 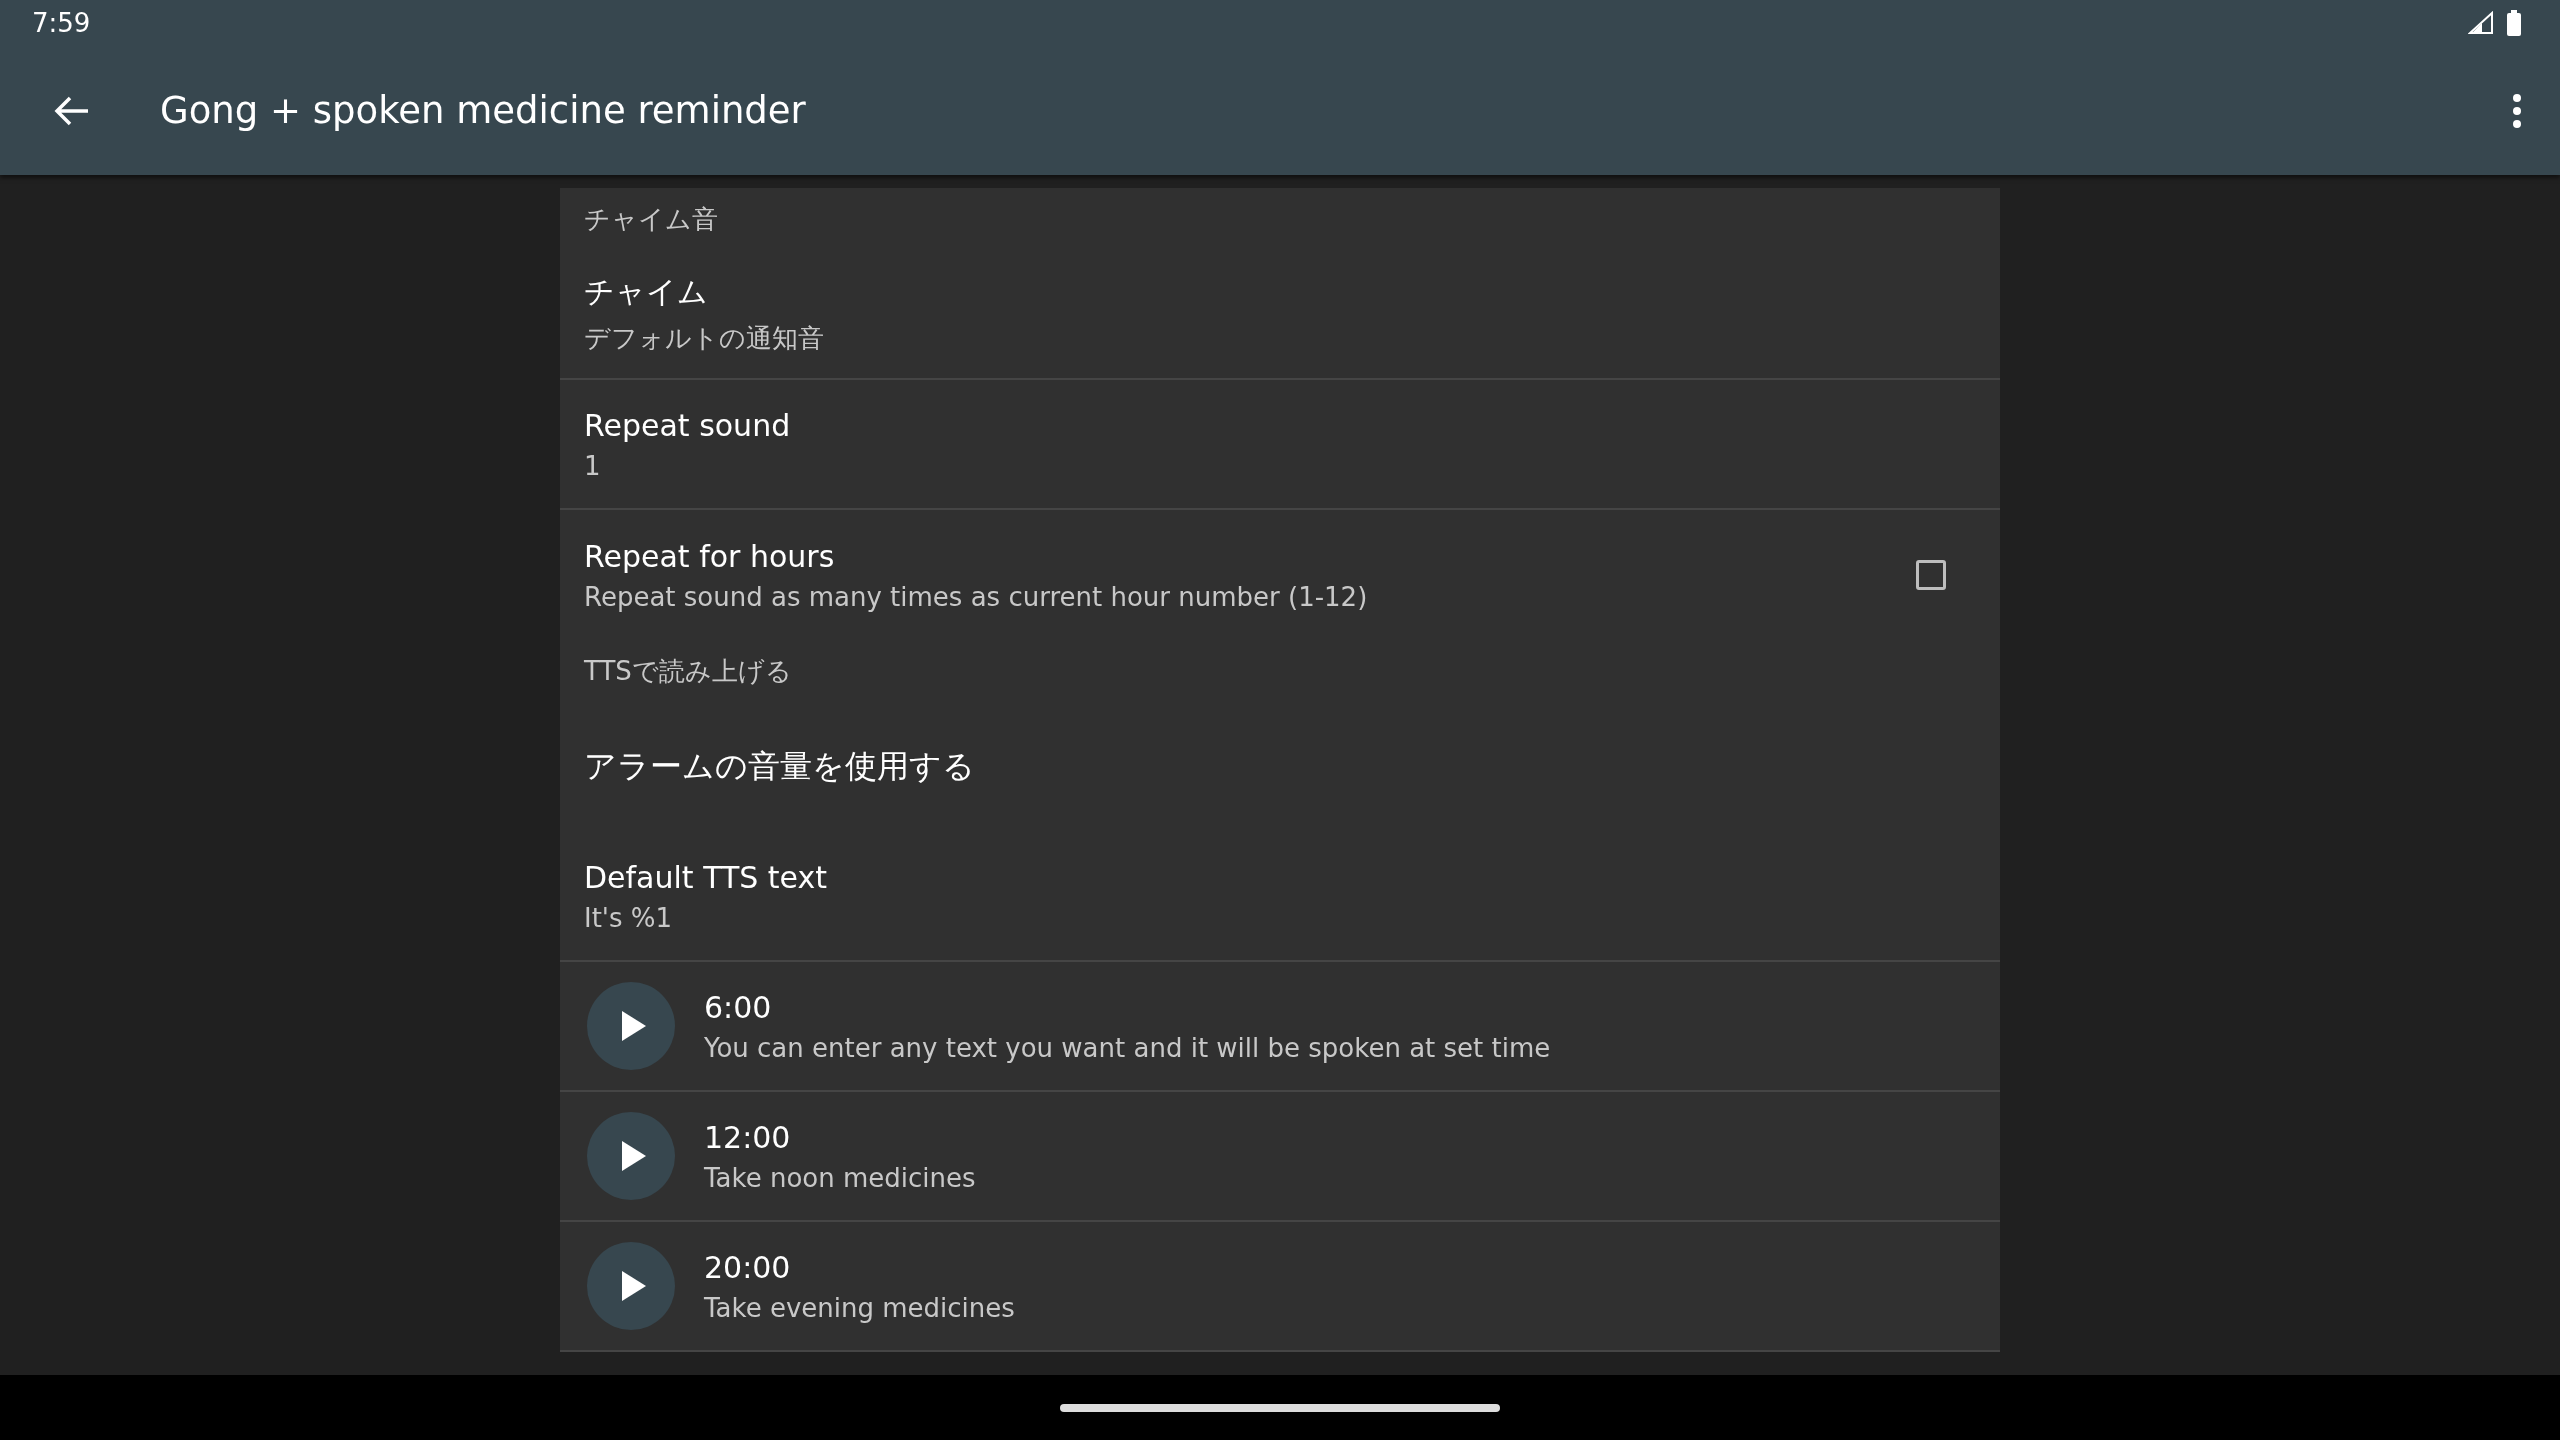 I want to click on preference-summary: Repeat sound as many times as current hour number (1-12), so click(x=976, y=596).